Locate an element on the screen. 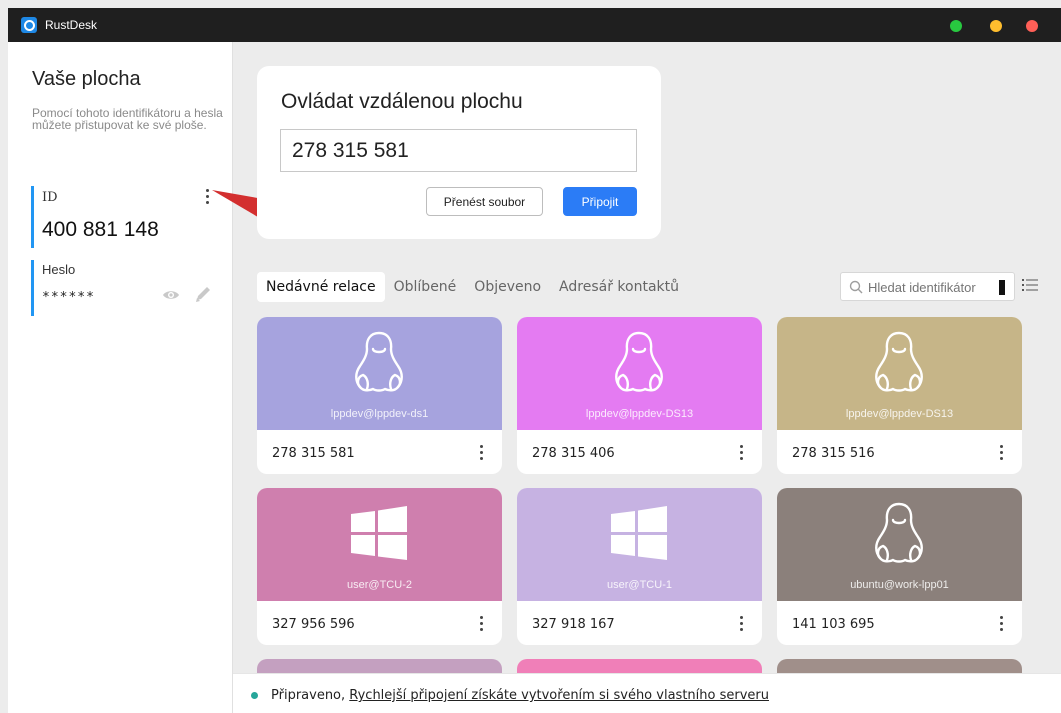 Image resolution: width=1061 pixels, height=713 pixels. peer-card: ubuntu@work-lpp01 141 103 695 is located at coordinates (899, 566).